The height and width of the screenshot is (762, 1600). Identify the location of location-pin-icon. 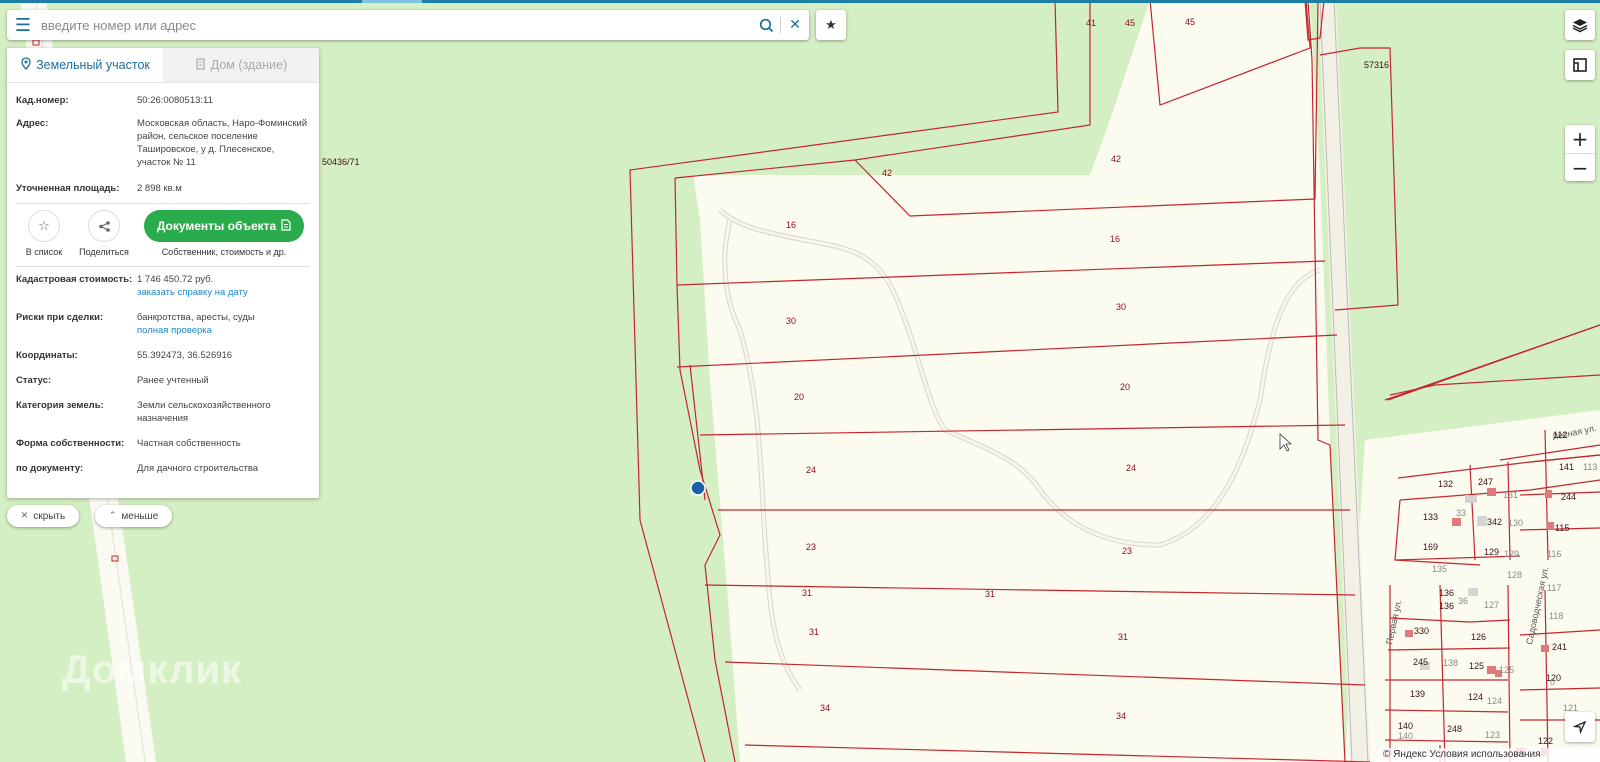
(26, 65).